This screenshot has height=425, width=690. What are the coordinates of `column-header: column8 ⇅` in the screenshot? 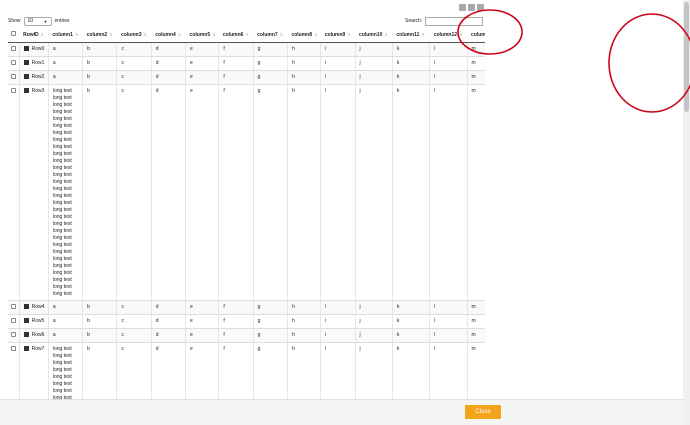 It's located at (304, 35).